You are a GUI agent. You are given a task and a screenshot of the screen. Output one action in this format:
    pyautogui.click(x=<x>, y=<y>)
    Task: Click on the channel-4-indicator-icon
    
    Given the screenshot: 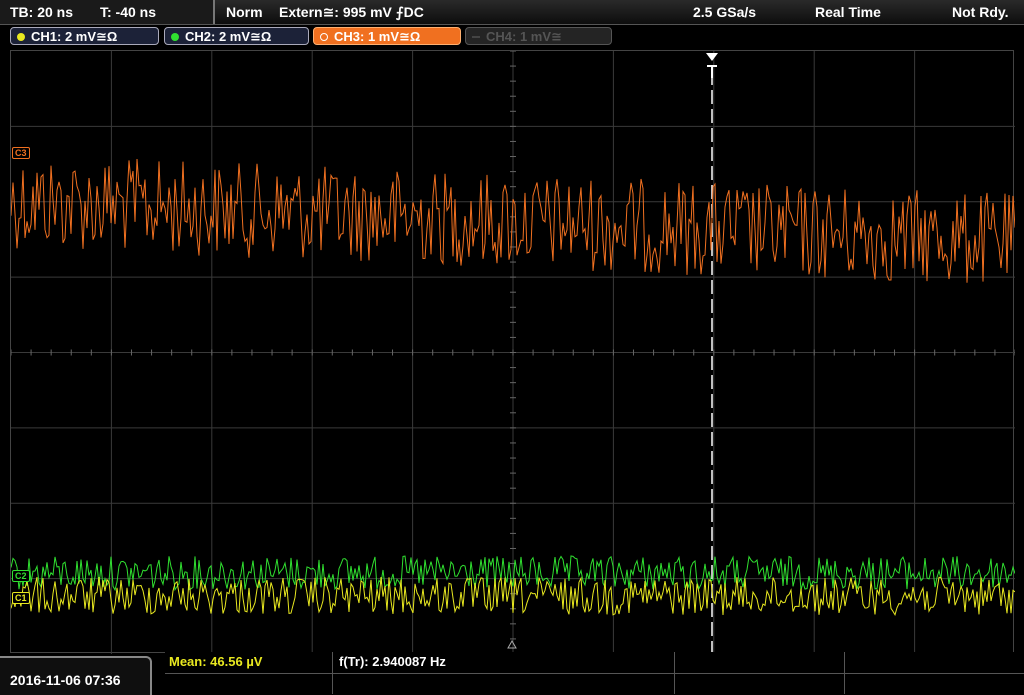 What is the action you would take?
    pyautogui.click(x=476, y=37)
    